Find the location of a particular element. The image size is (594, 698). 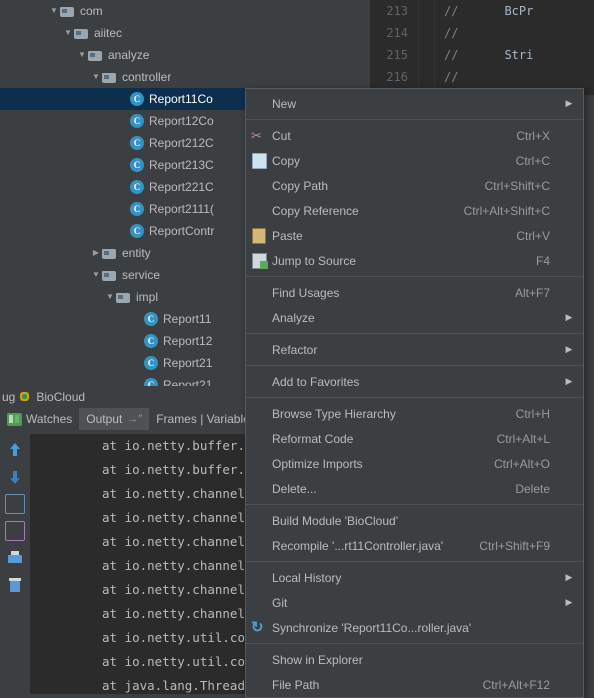

menu-item-optimize-imports: Optimize Imports Ctrl+Alt+O is located at coordinates (414, 463).